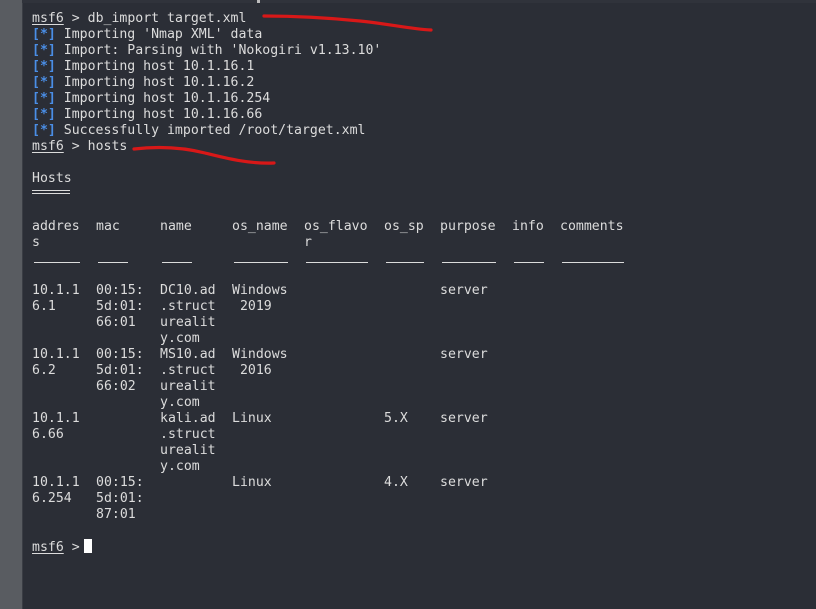  I want to click on table-title-underline, so click(424, 195).